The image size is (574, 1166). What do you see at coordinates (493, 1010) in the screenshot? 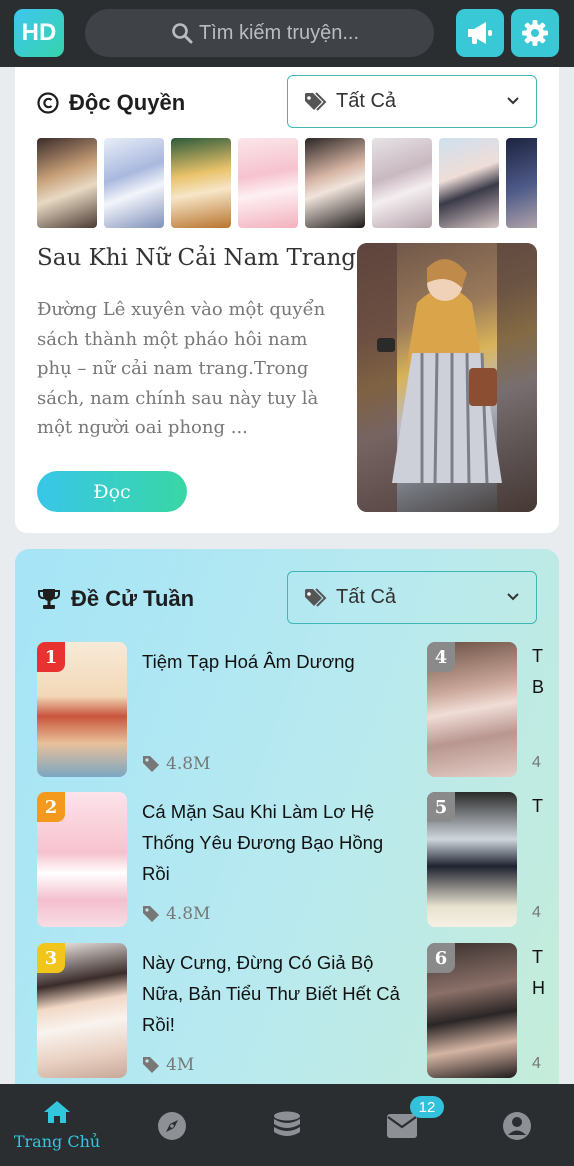
I see `ranking-item: 6 T H 4` at bounding box center [493, 1010].